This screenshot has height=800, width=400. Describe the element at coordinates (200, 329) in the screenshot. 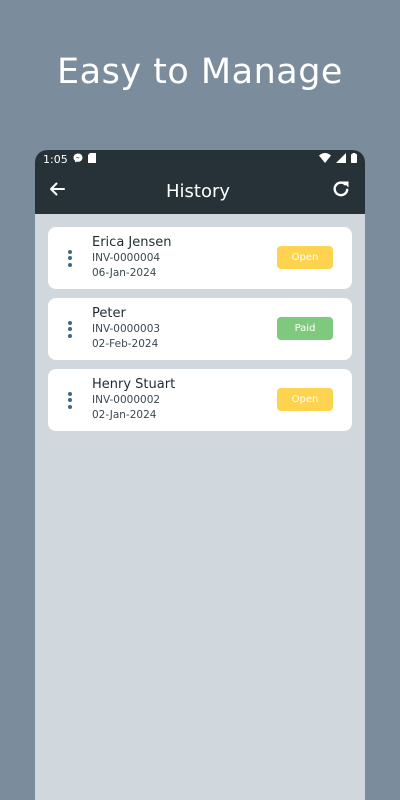

I see `invoice-card: Peter INV-0000003 02-Feb-2024 Paid` at that location.